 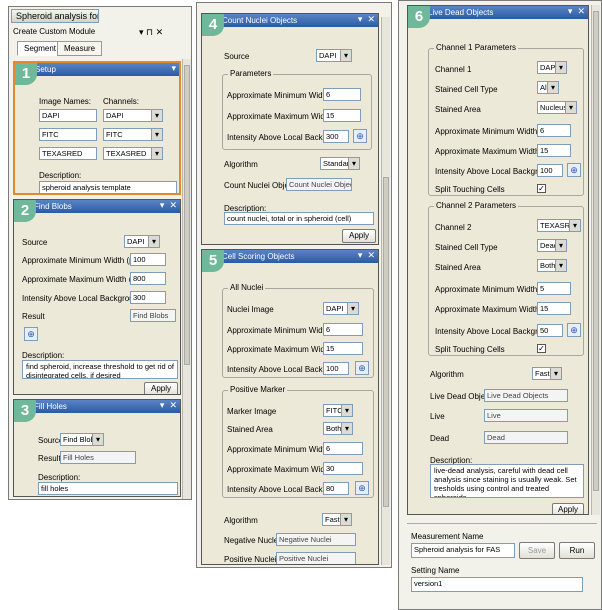 What do you see at coordinates (149, 32) in the screenshot?
I see `pin2-icon: ⊓` at bounding box center [149, 32].